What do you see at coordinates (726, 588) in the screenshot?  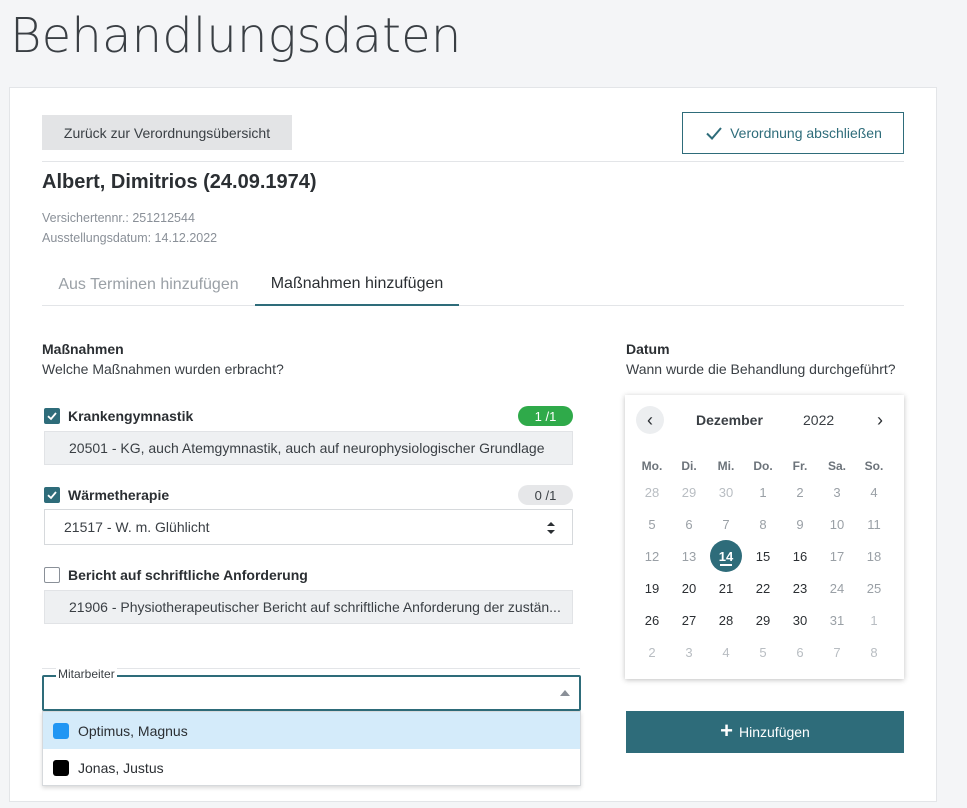 I see `calendar-day: 21` at bounding box center [726, 588].